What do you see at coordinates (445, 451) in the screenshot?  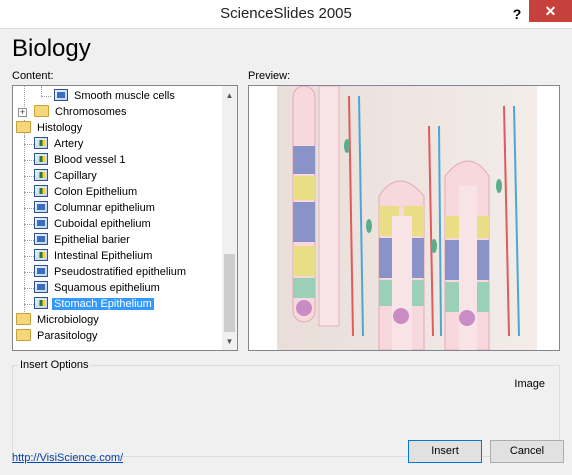 I see `insert-button: Insert` at bounding box center [445, 451].